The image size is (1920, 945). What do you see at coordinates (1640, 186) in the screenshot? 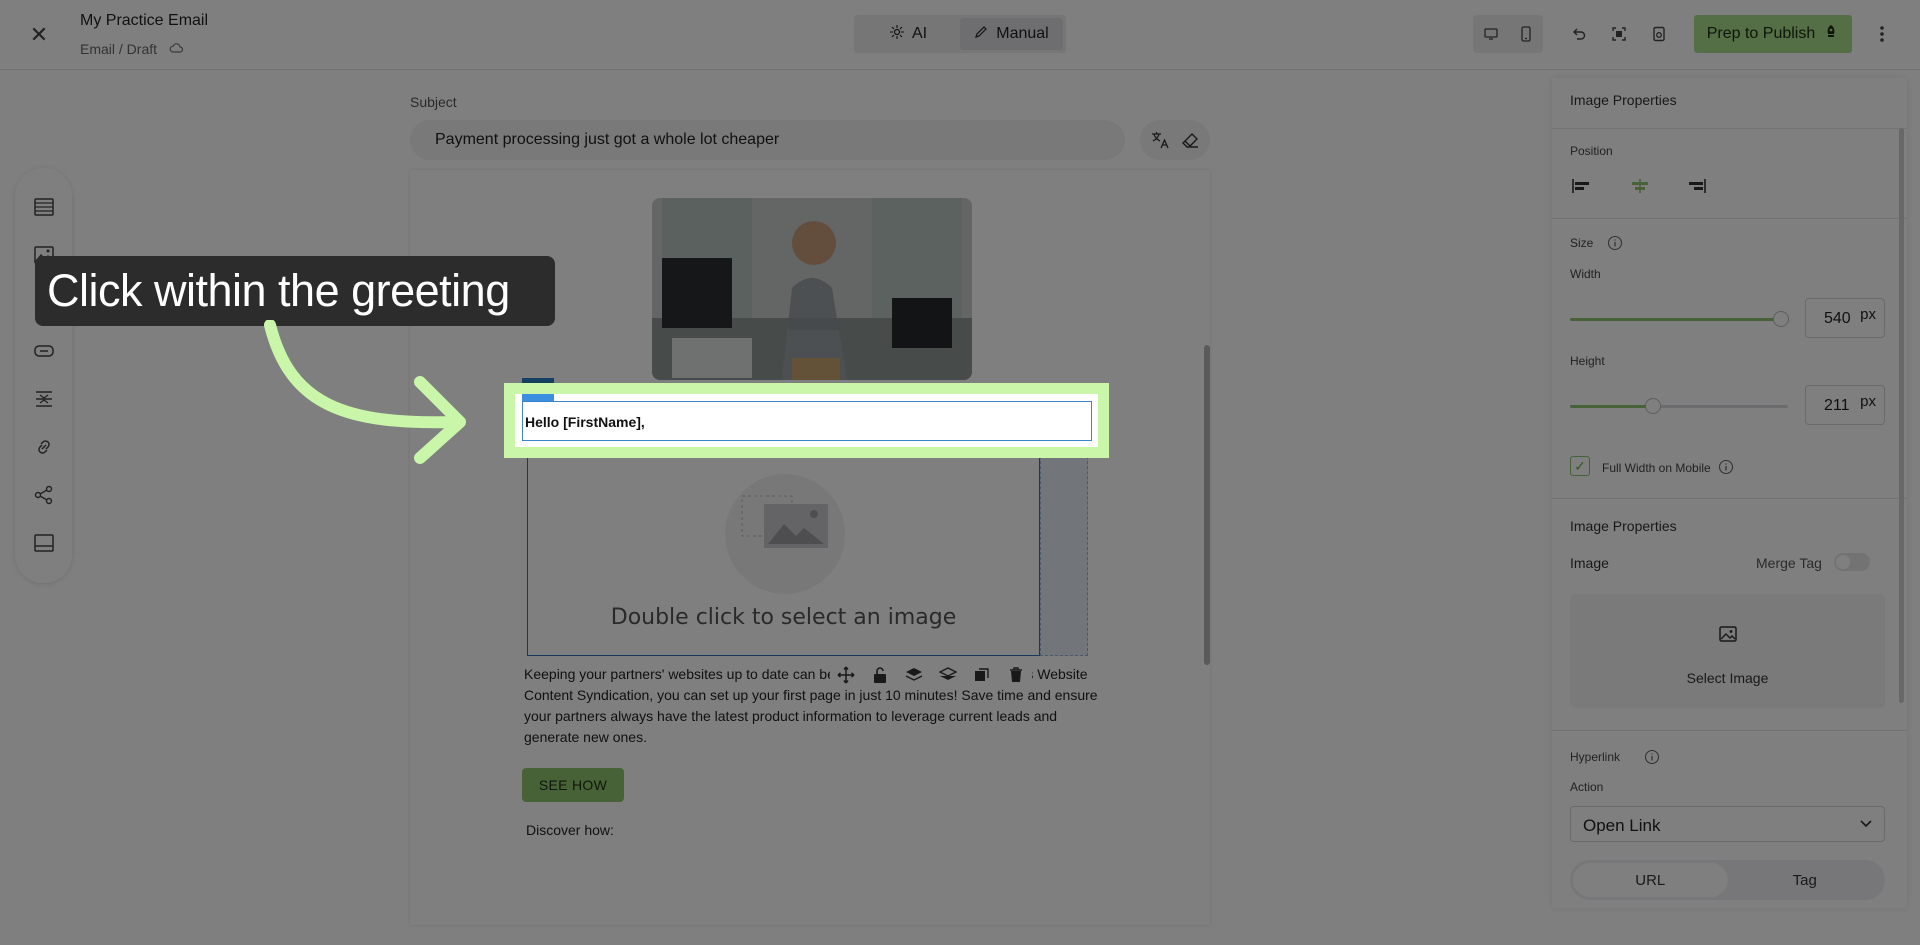
I see `align-center-icon` at bounding box center [1640, 186].